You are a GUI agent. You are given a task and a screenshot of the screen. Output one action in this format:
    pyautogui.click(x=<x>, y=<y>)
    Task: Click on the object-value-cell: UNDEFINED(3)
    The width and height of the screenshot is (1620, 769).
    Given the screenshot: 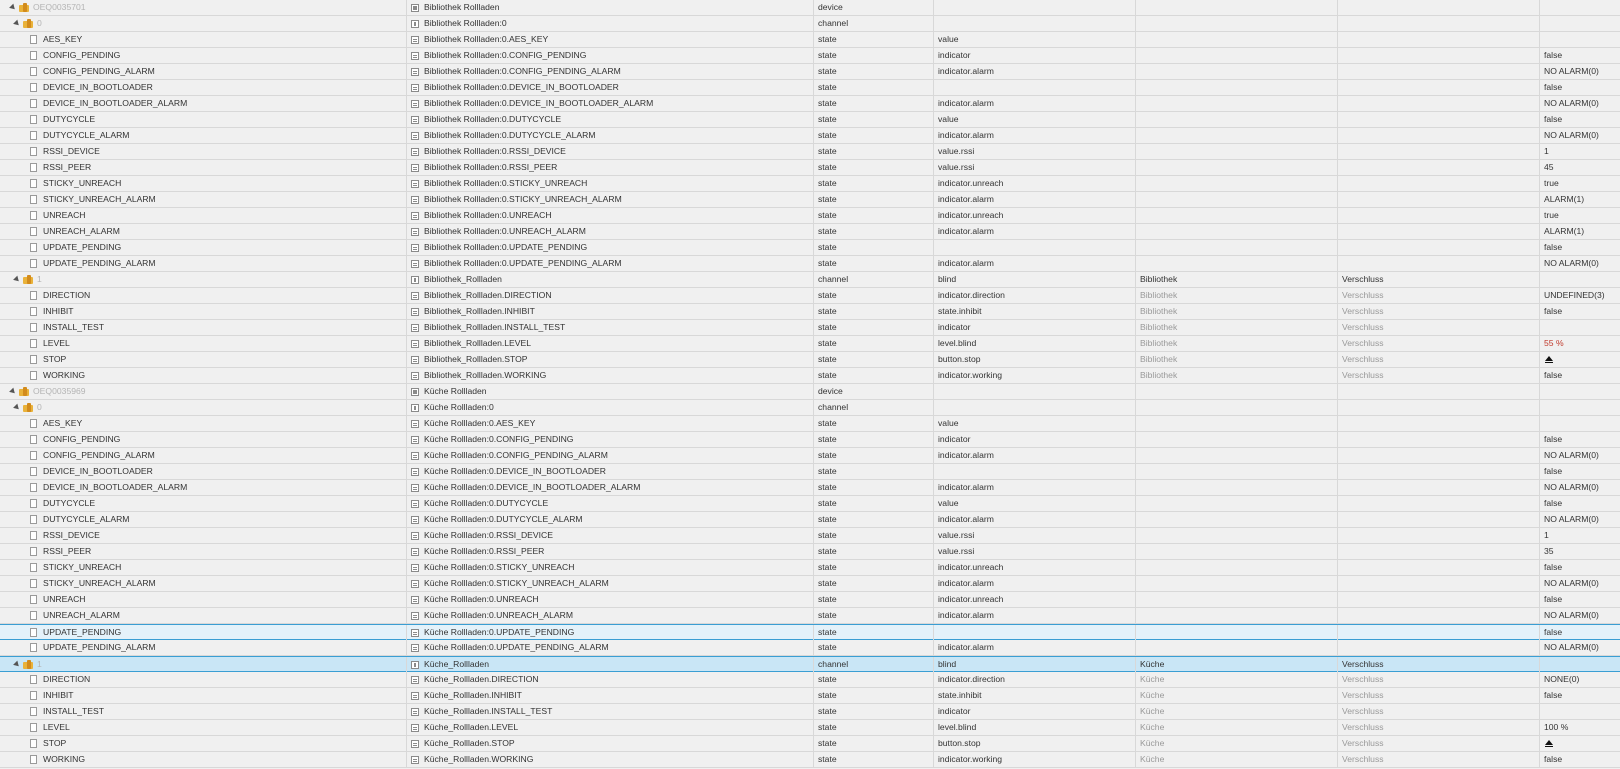 What is the action you would take?
    pyautogui.click(x=1580, y=295)
    